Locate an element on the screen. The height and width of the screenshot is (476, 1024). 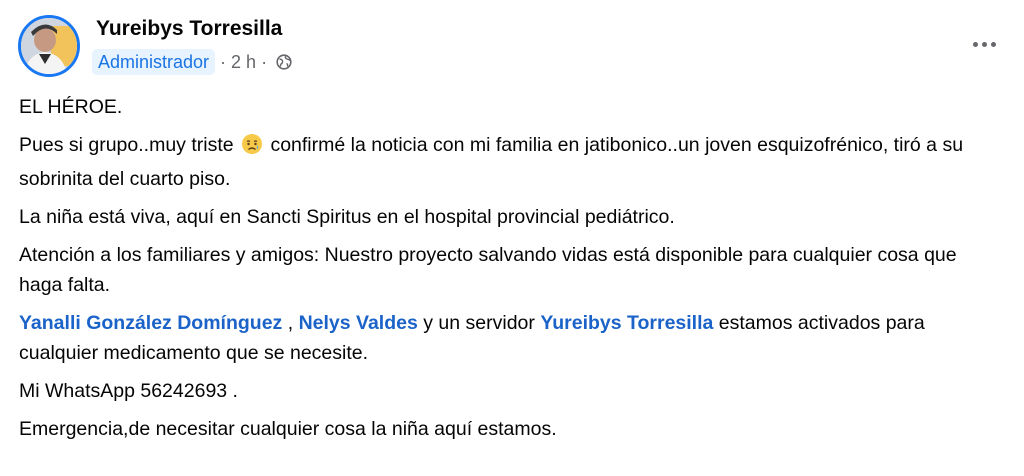
post-time: 2 h is located at coordinates (243, 62).